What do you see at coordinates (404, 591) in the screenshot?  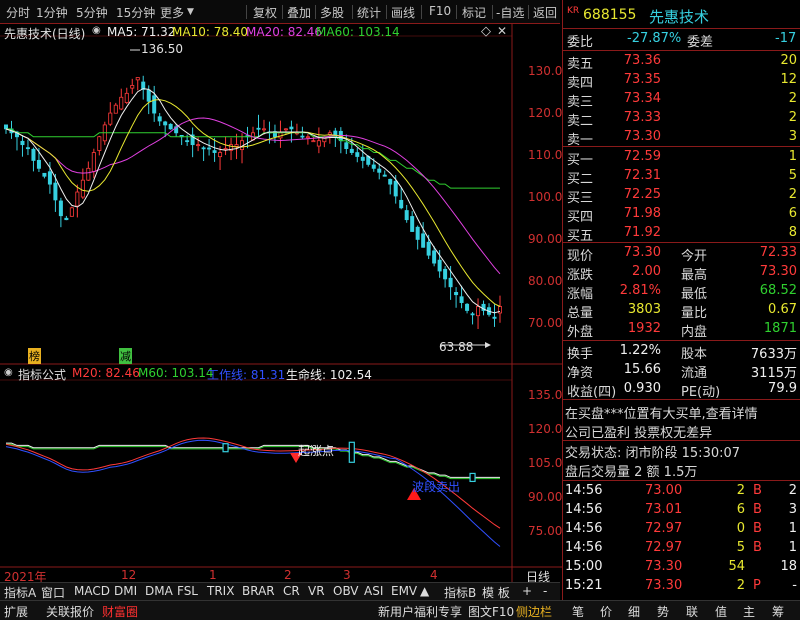 I see `tab-emv: EMV` at bounding box center [404, 591].